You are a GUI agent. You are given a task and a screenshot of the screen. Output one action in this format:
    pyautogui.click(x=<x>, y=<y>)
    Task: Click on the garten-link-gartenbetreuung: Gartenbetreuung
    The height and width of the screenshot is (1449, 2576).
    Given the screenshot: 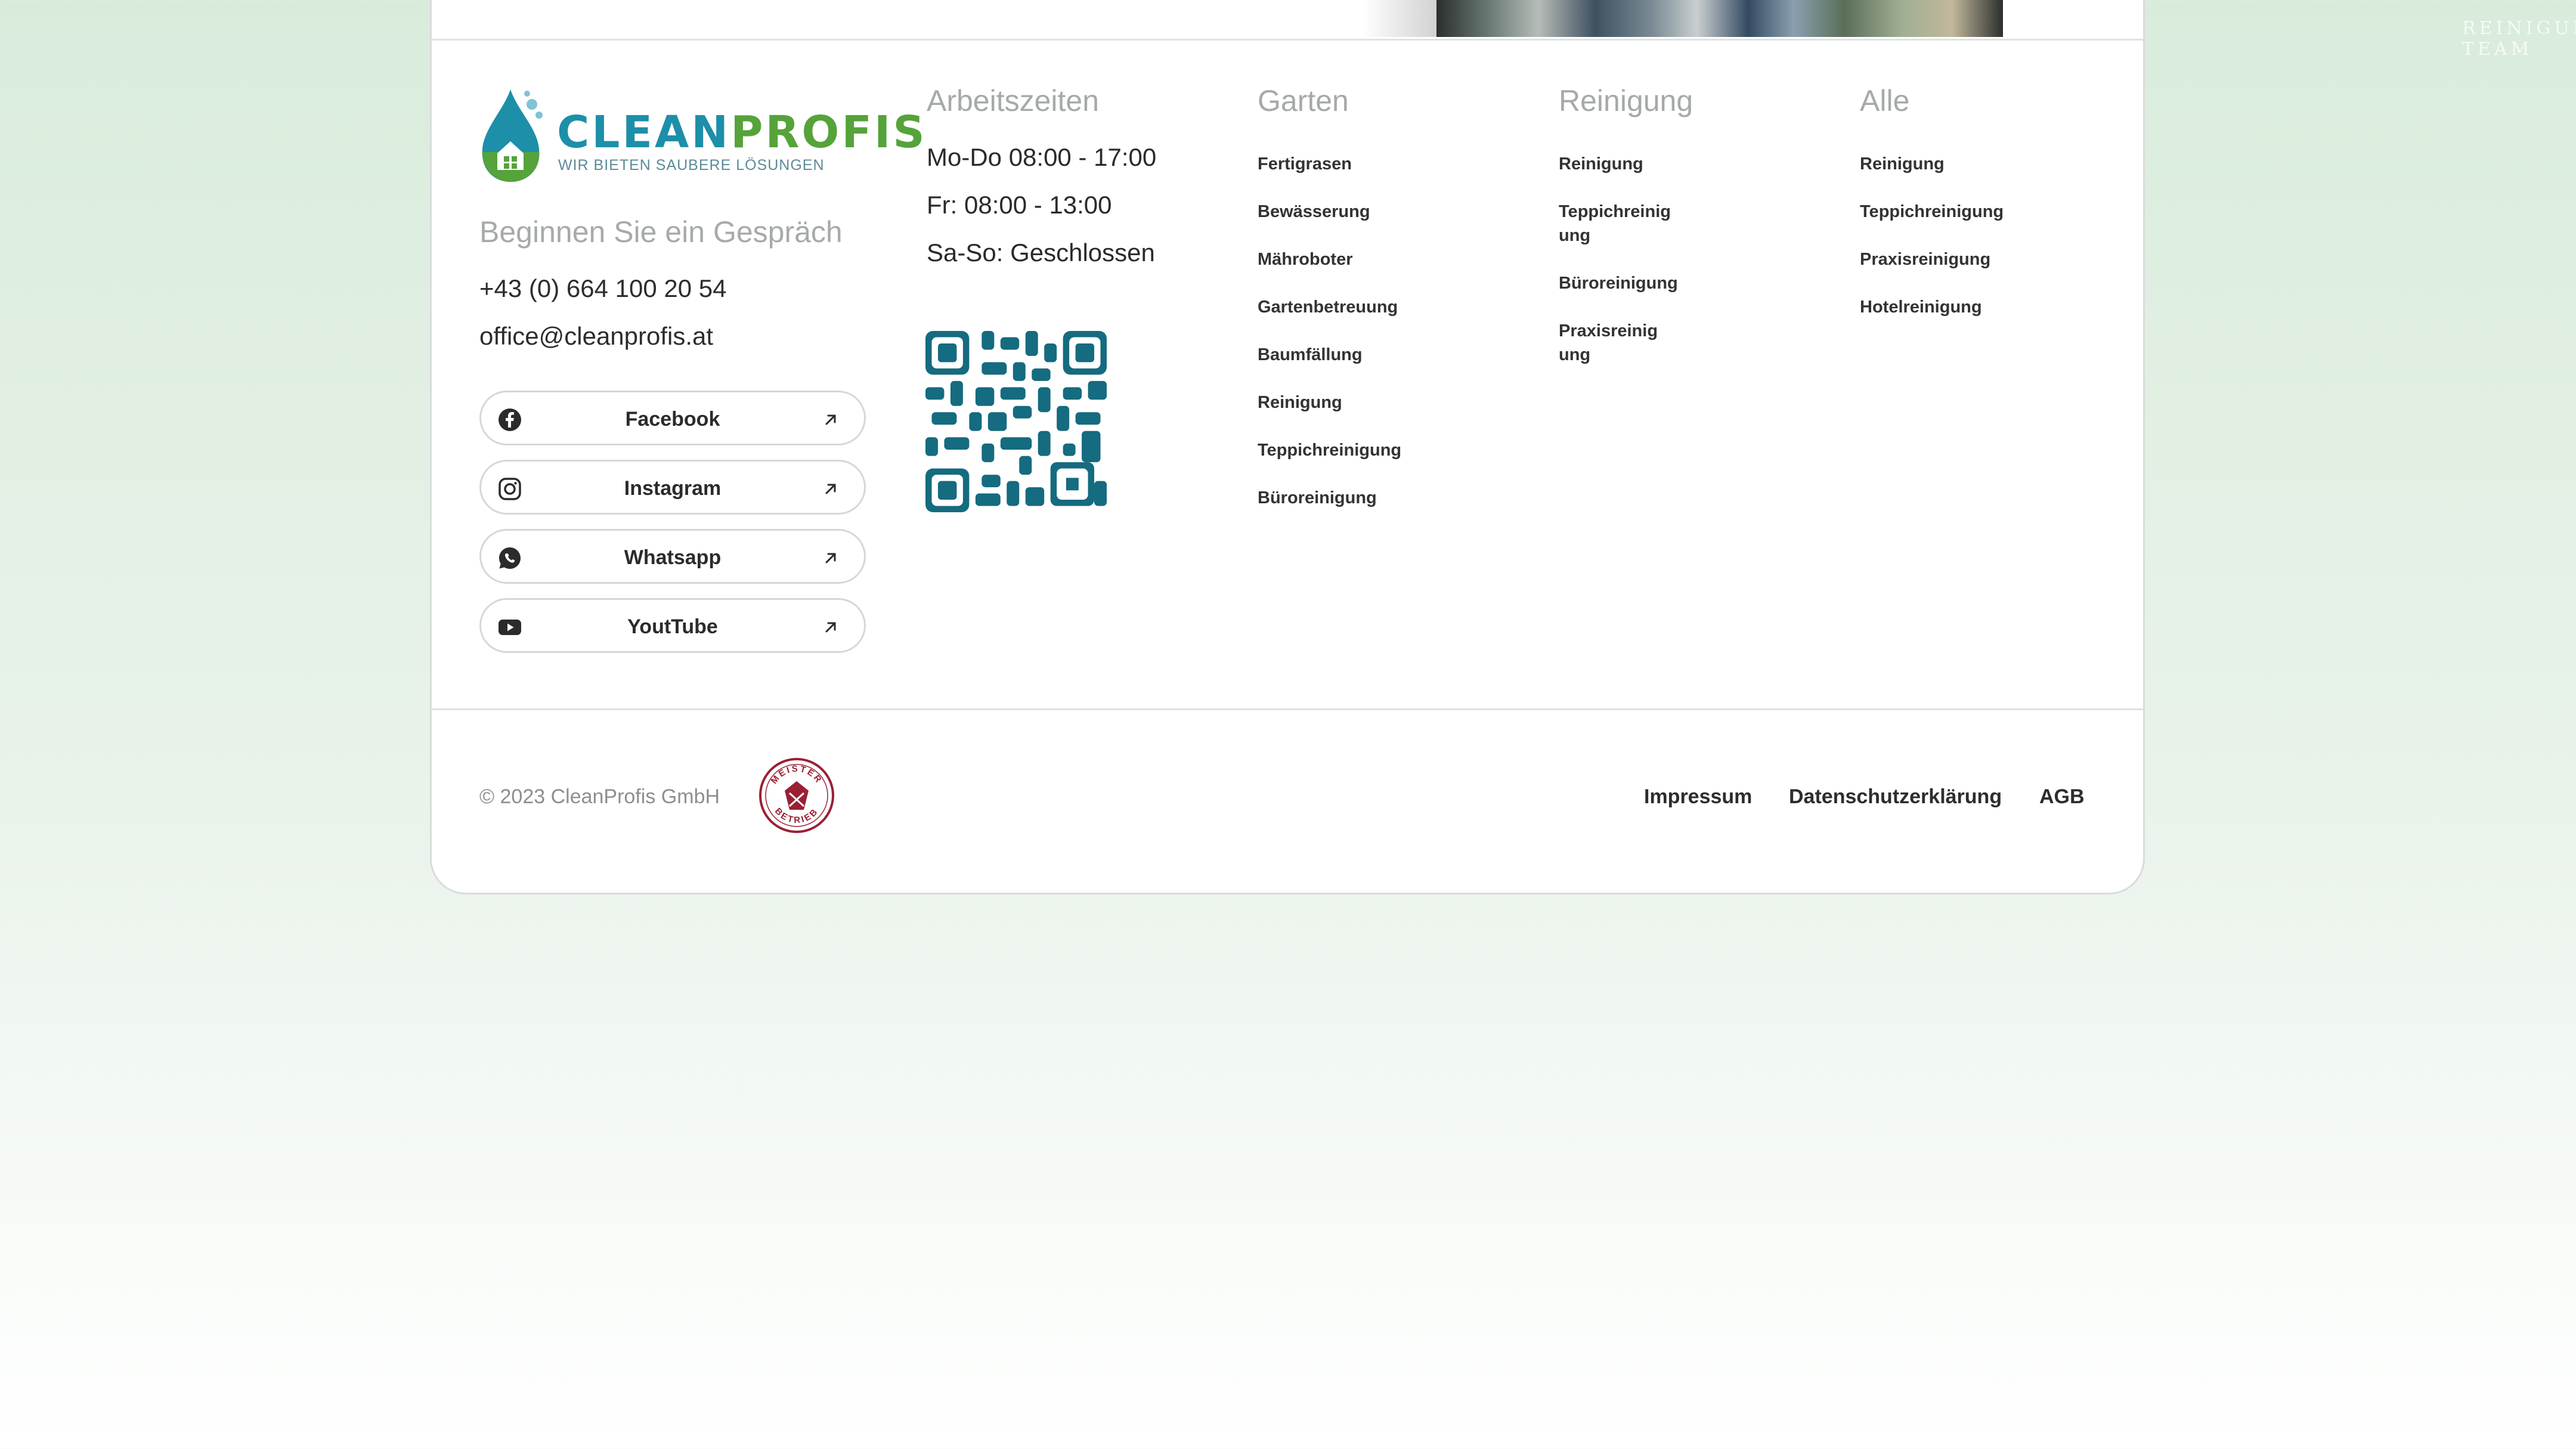 What is the action you would take?
    pyautogui.click(x=1328, y=307)
    